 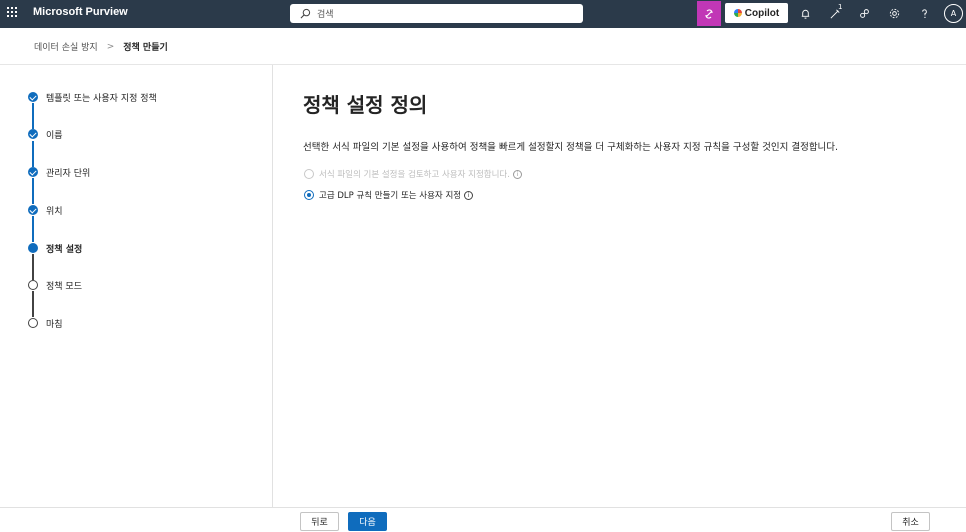 What do you see at coordinates (953, 13) in the screenshot?
I see `avatar: A` at bounding box center [953, 13].